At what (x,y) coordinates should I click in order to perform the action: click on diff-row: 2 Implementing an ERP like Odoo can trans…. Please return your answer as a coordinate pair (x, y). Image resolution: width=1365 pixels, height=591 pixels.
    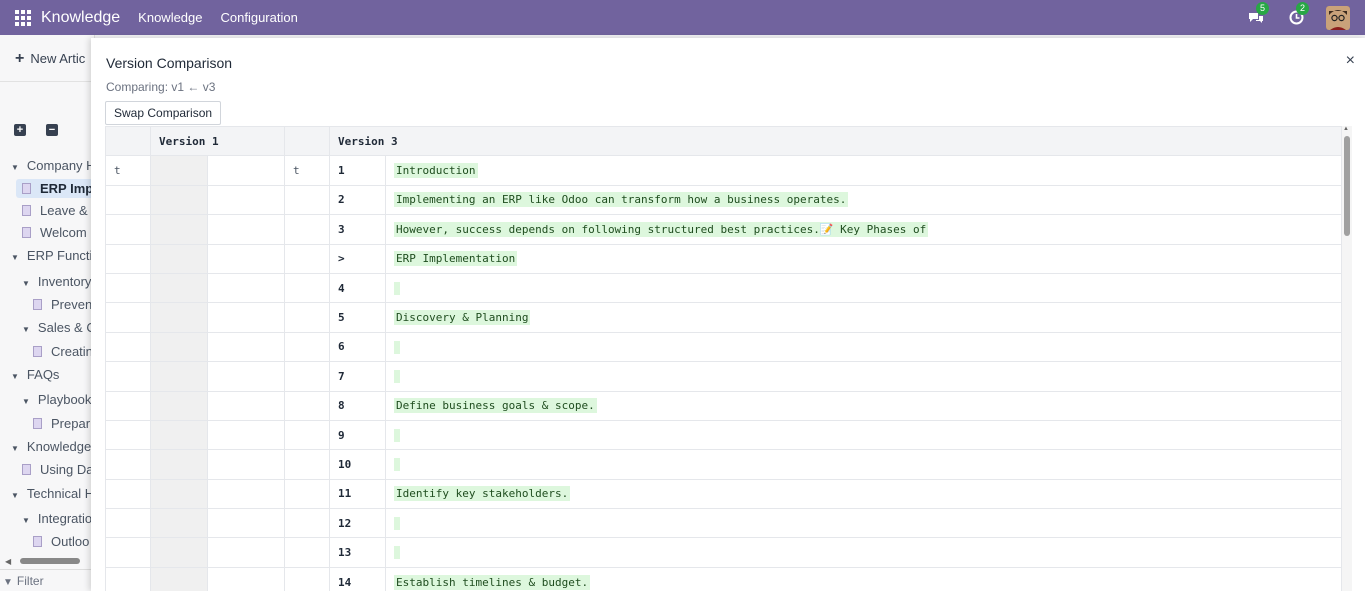
    Looking at the image, I should click on (723, 200).